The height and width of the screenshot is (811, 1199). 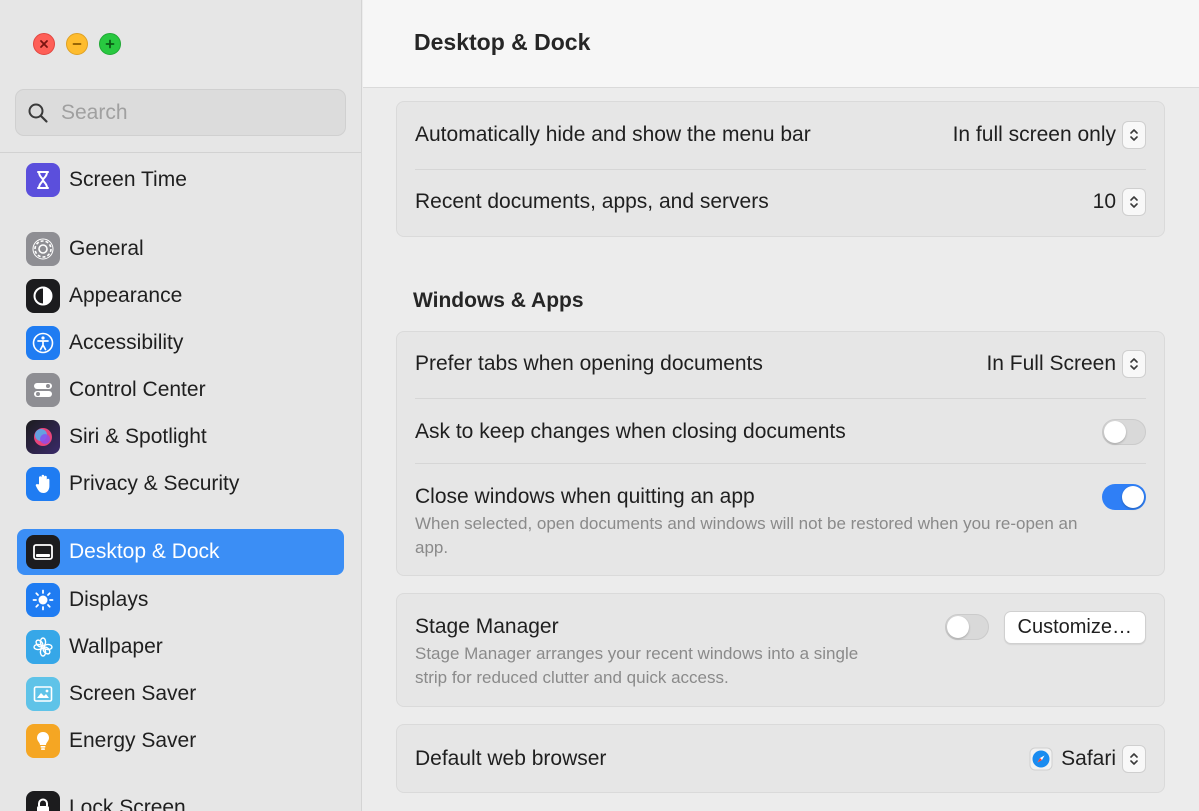 What do you see at coordinates (1051, 363) in the screenshot?
I see `prefer-tabs-value: In Full Screen` at bounding box center [1051, 363].